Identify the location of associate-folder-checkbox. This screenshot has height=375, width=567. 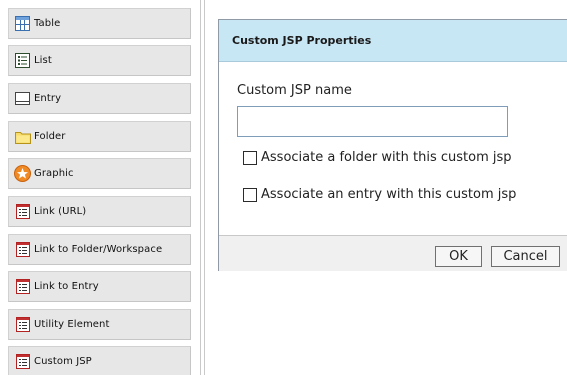
(250, 157).